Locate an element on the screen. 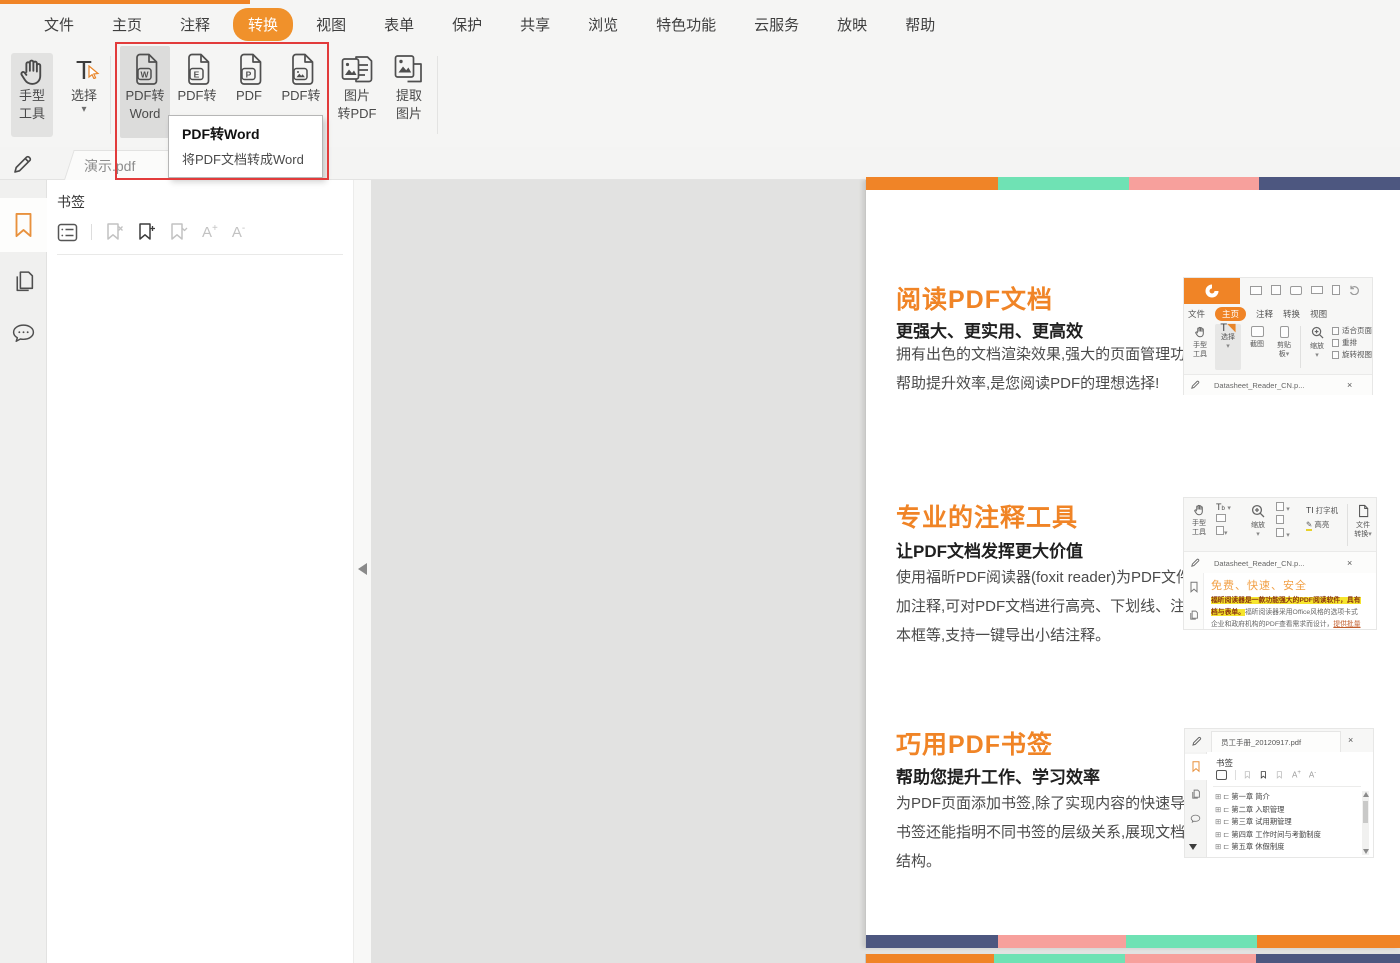 The image size is (1400, 963). page-bottom-color-bar is located at coordinates (1133, 941).